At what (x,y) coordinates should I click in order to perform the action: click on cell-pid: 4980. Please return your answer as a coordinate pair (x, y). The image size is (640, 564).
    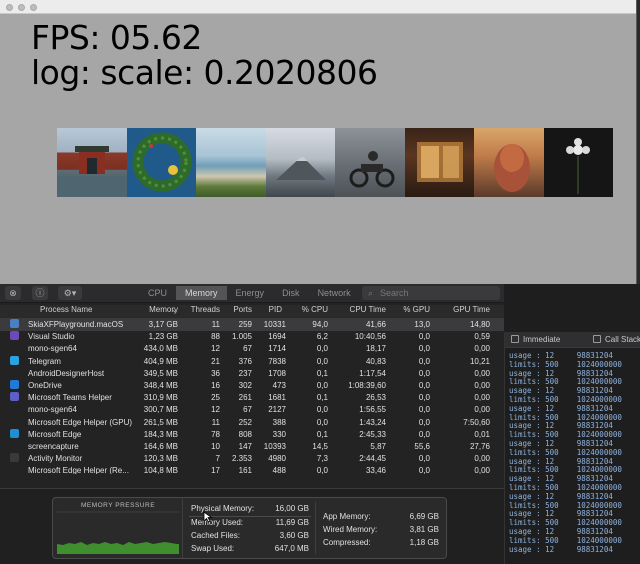
    Looking at the image, I should click on (277, 459).